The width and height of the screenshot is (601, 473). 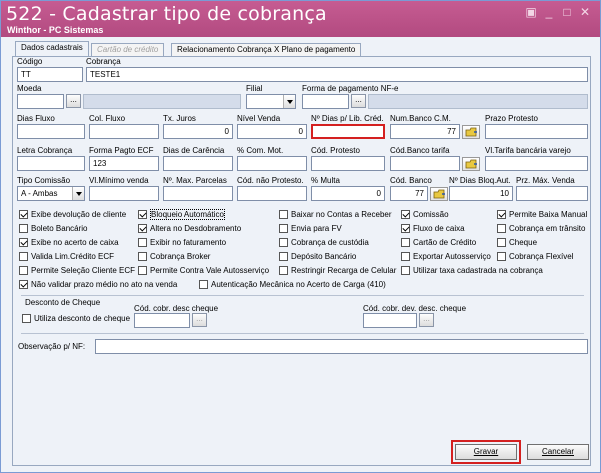 I want to click on gravar-button: Gravar, so click(x=486, y=452).